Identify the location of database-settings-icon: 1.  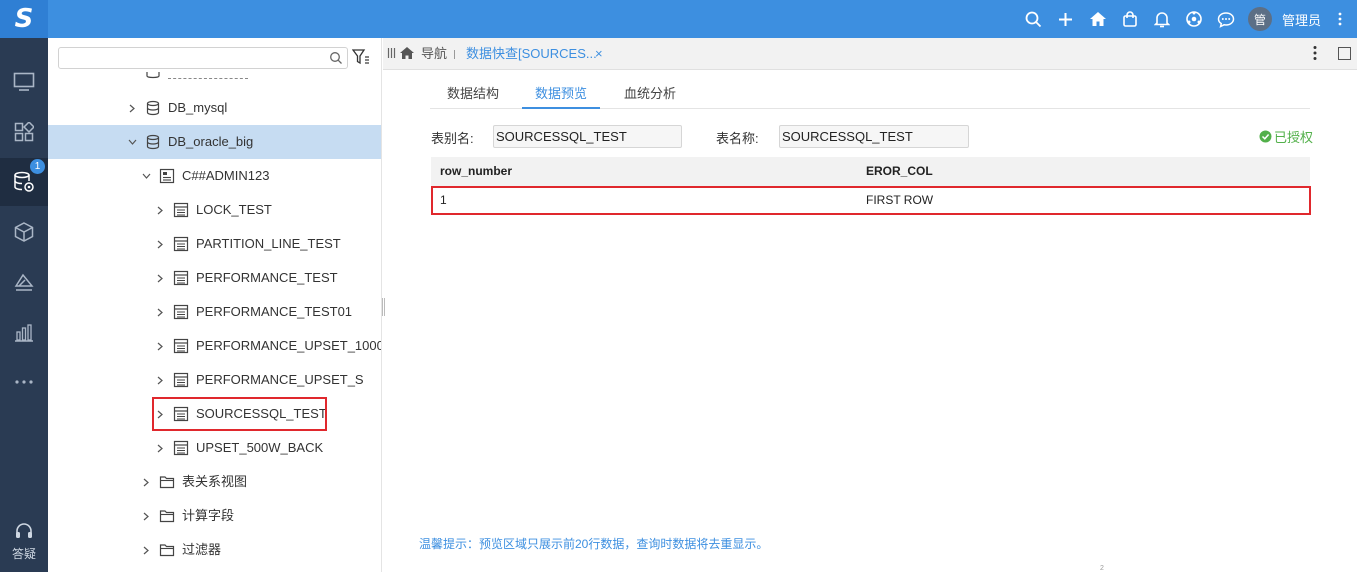
(24, 182).